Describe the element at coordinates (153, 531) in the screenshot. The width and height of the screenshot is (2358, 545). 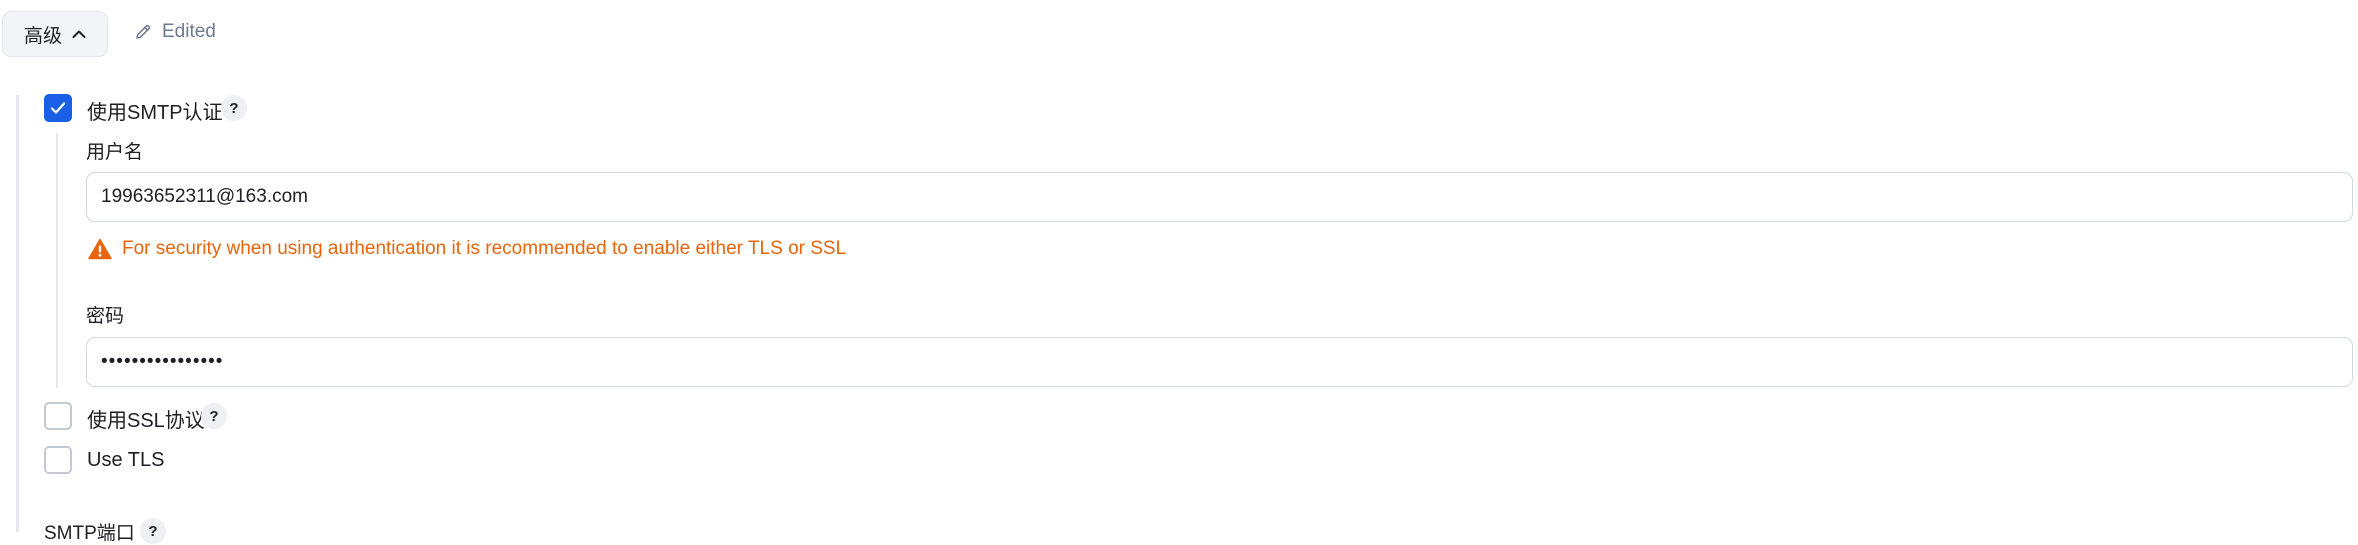
I see `smtp-port-help-button: ?` at that location.